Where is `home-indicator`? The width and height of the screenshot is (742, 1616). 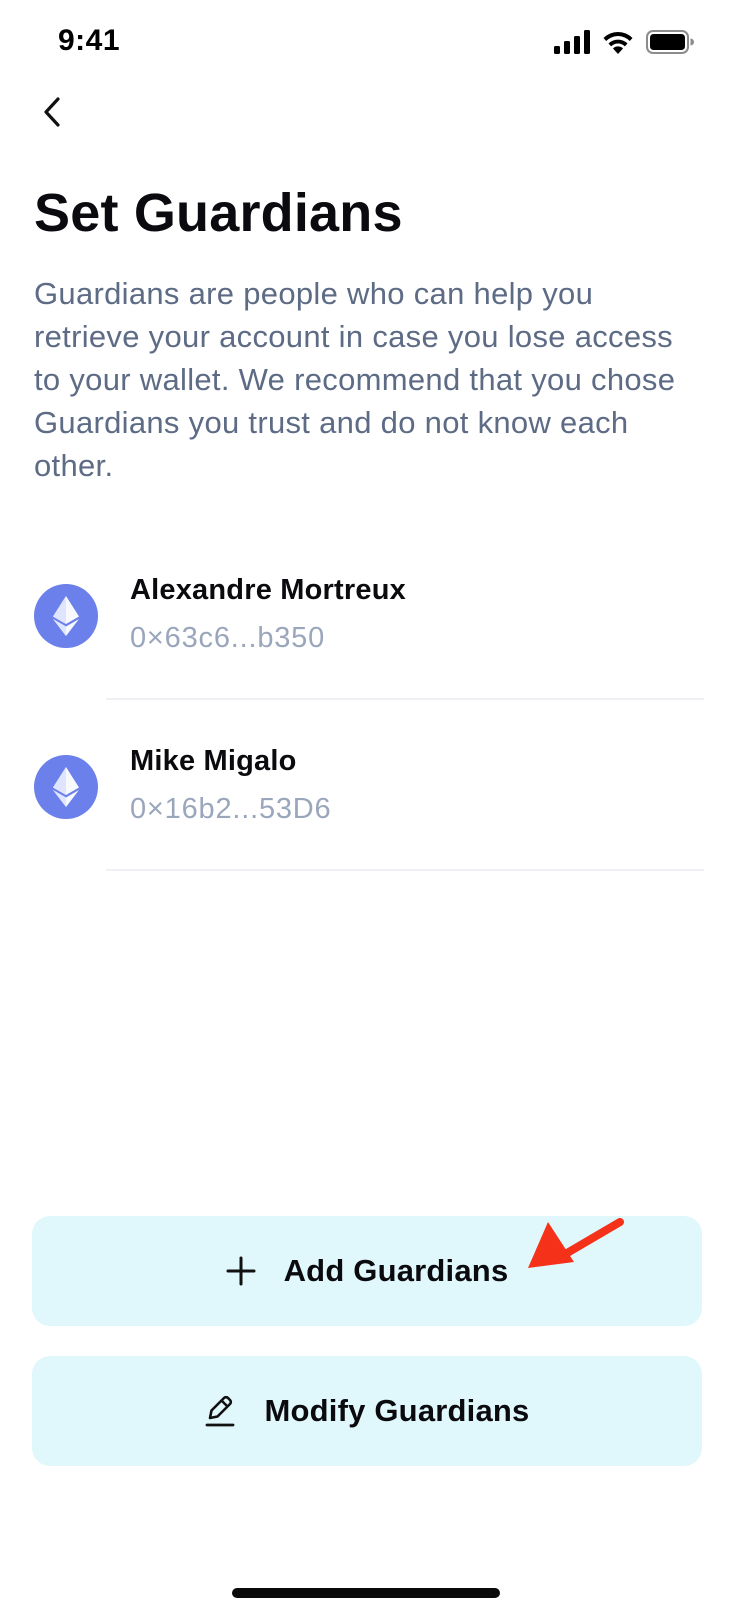
home-indicator is located at coordinates (366, 1593).